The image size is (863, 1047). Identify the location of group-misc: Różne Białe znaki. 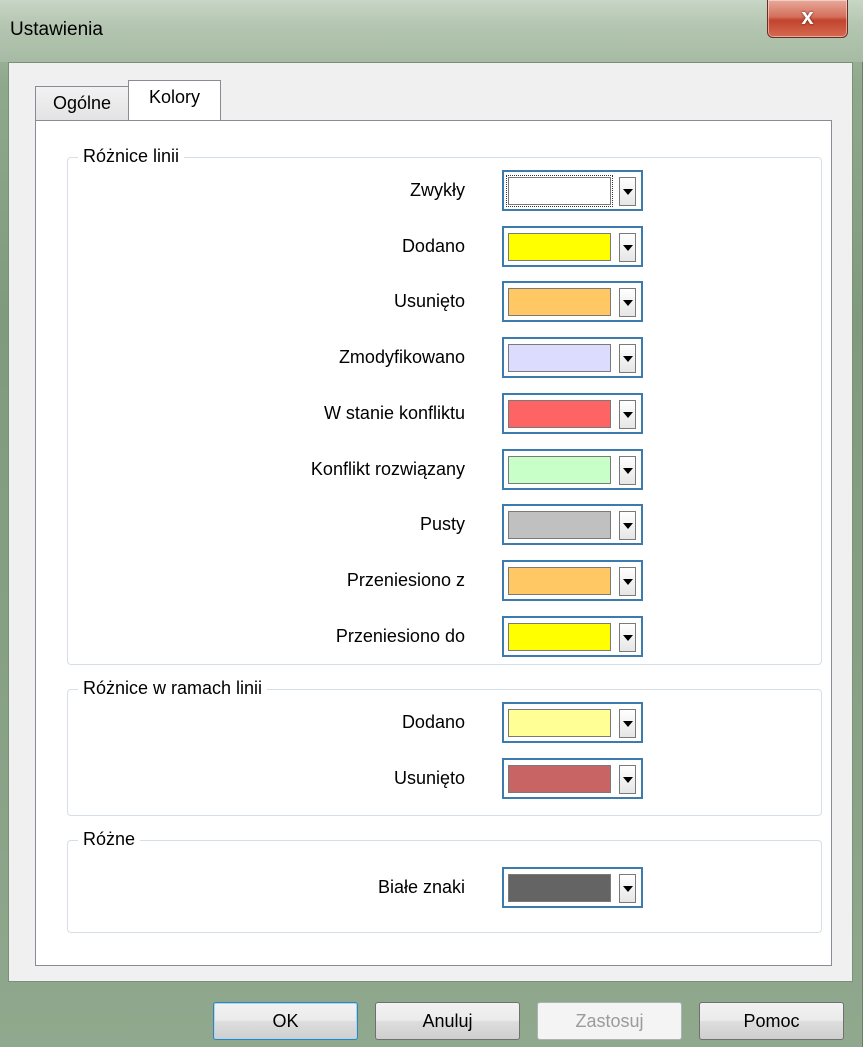
(444, 881).